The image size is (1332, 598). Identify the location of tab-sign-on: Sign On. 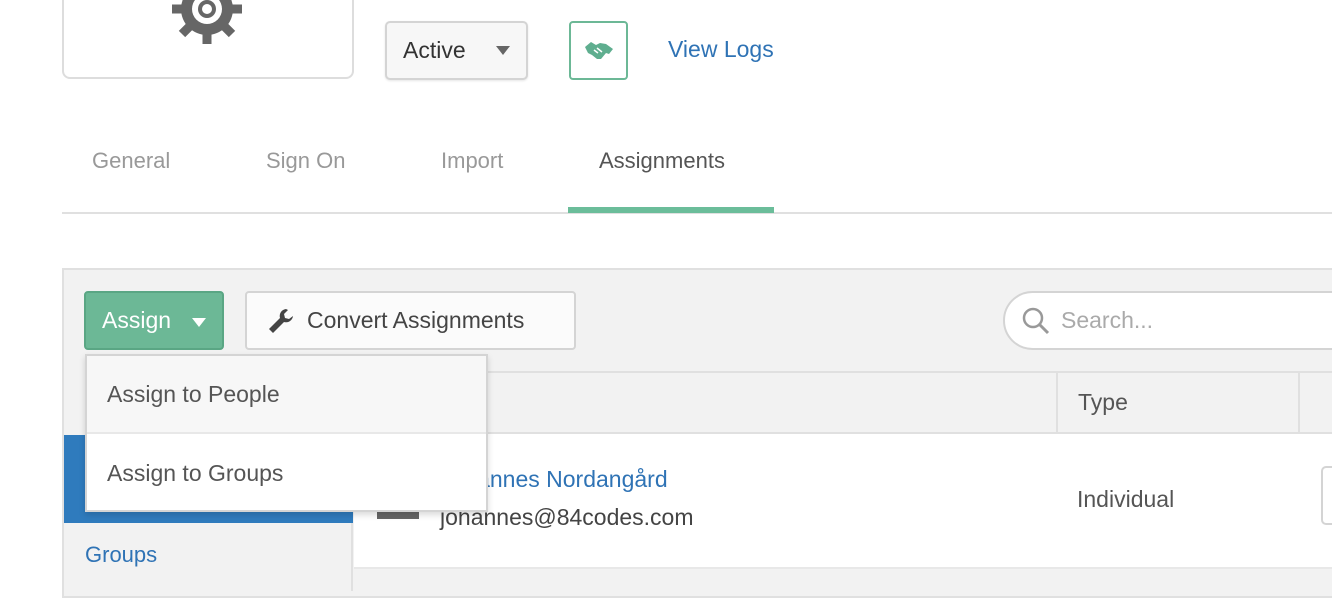
(306, 161).